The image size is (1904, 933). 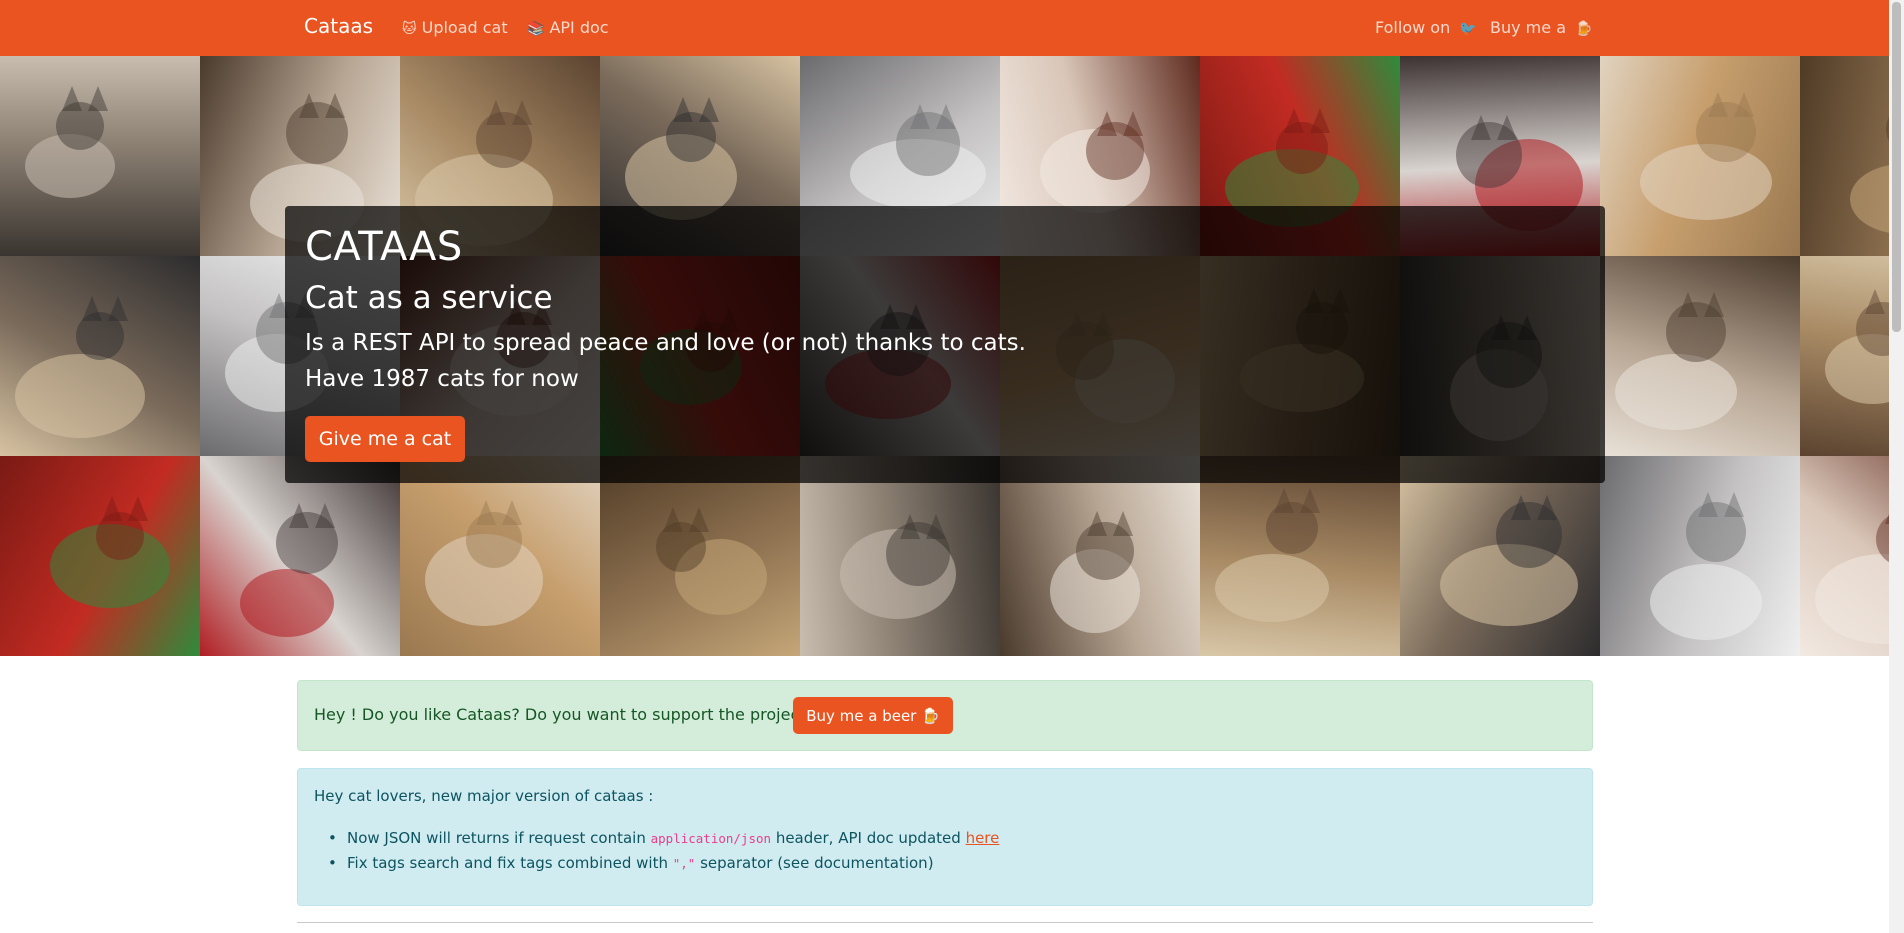 I want to click on give-me-a-cat-button: Give me a cat, so click(x=385, y=439).